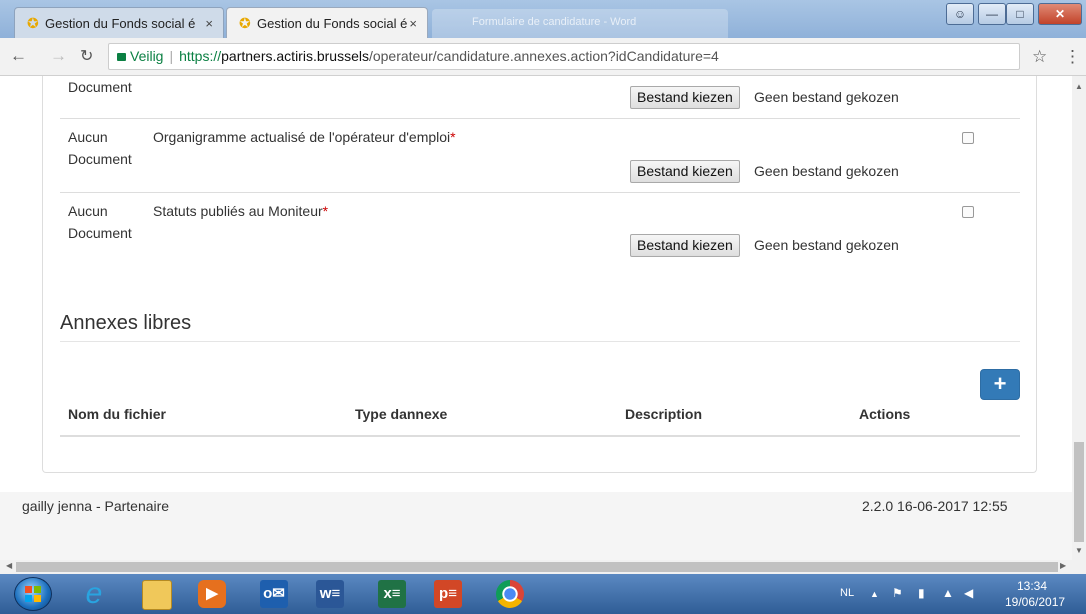 The image size is (1086, 614). What do you see at coordinates (1072, 57) in the screenshot?
I see `browser-menu-icon: ⋮` at bounding box center [1072, 57].